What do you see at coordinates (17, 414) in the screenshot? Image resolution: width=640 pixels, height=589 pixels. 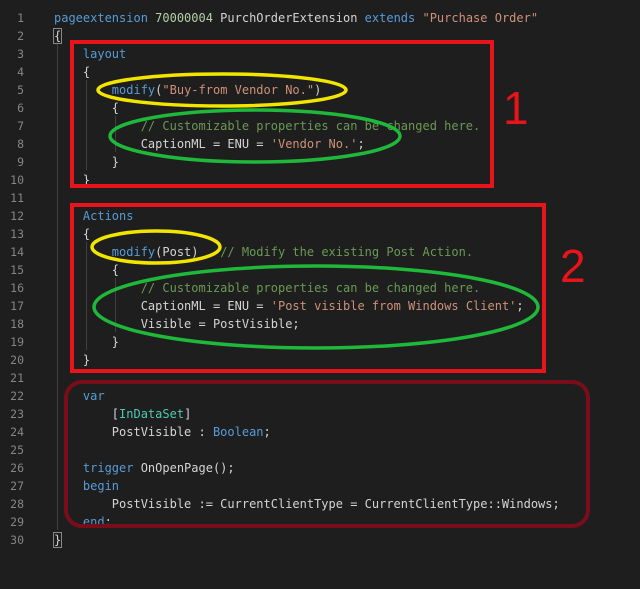 I see `line-number: 23` at bounding box center [17, 414].